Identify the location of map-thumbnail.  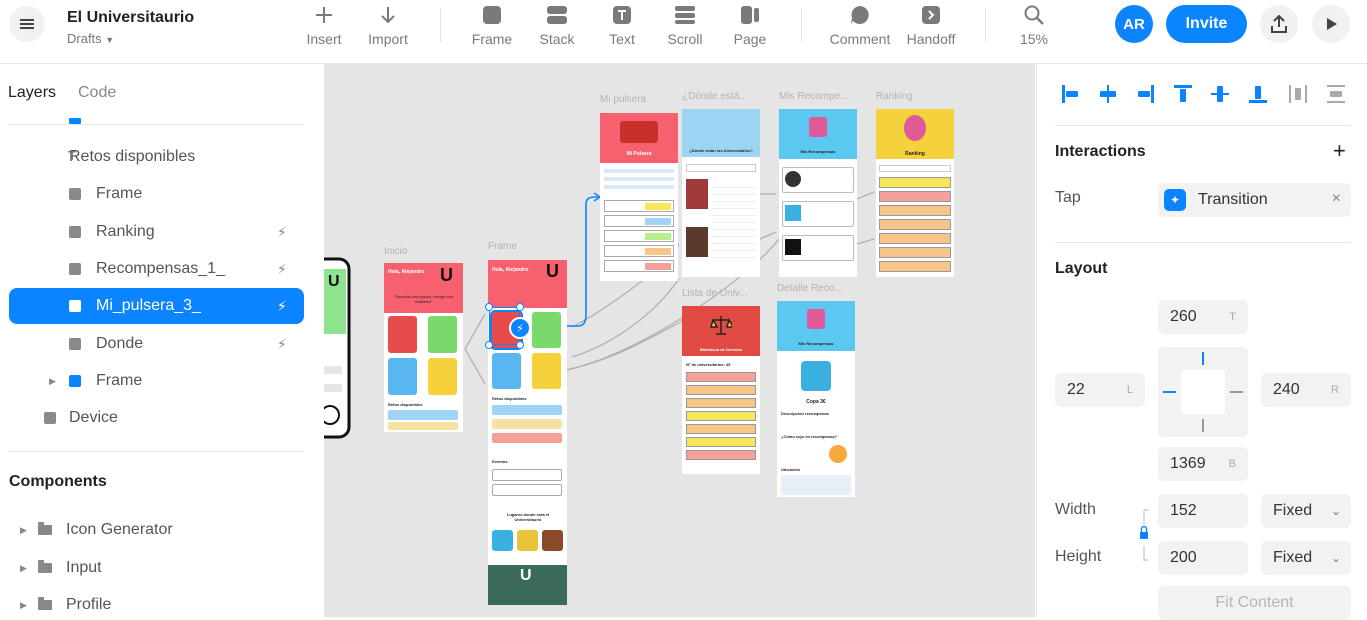
(816, 485).